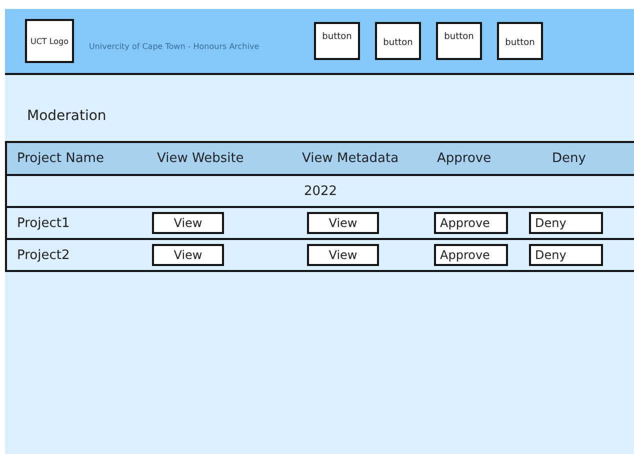 This screenshot has height=454, width=634. I want to click on site-logo: UCT Logo, so click(49, 41).